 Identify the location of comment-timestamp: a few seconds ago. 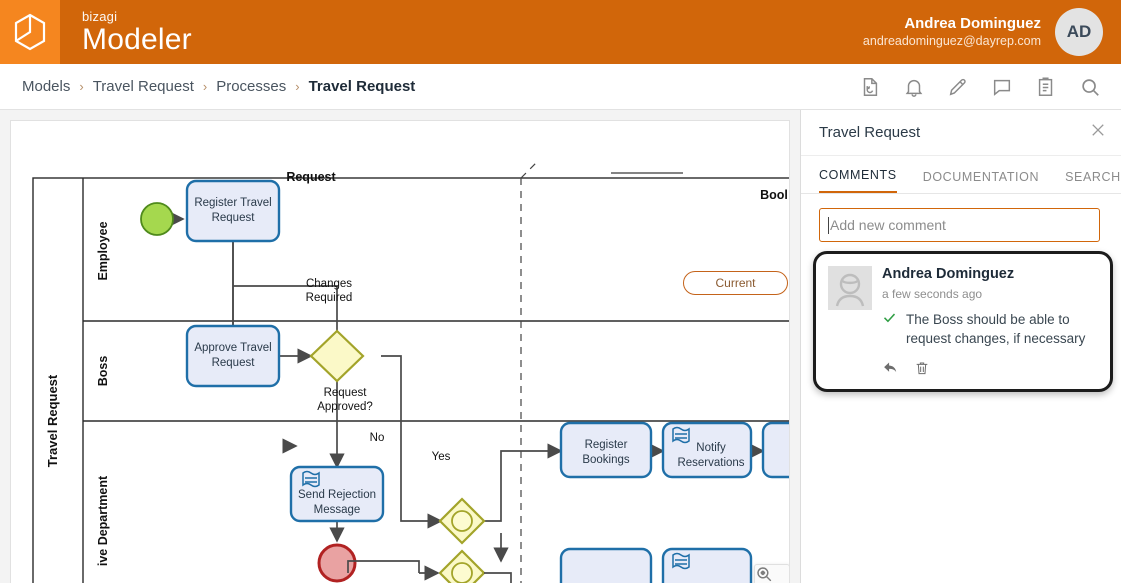
(932, 294).